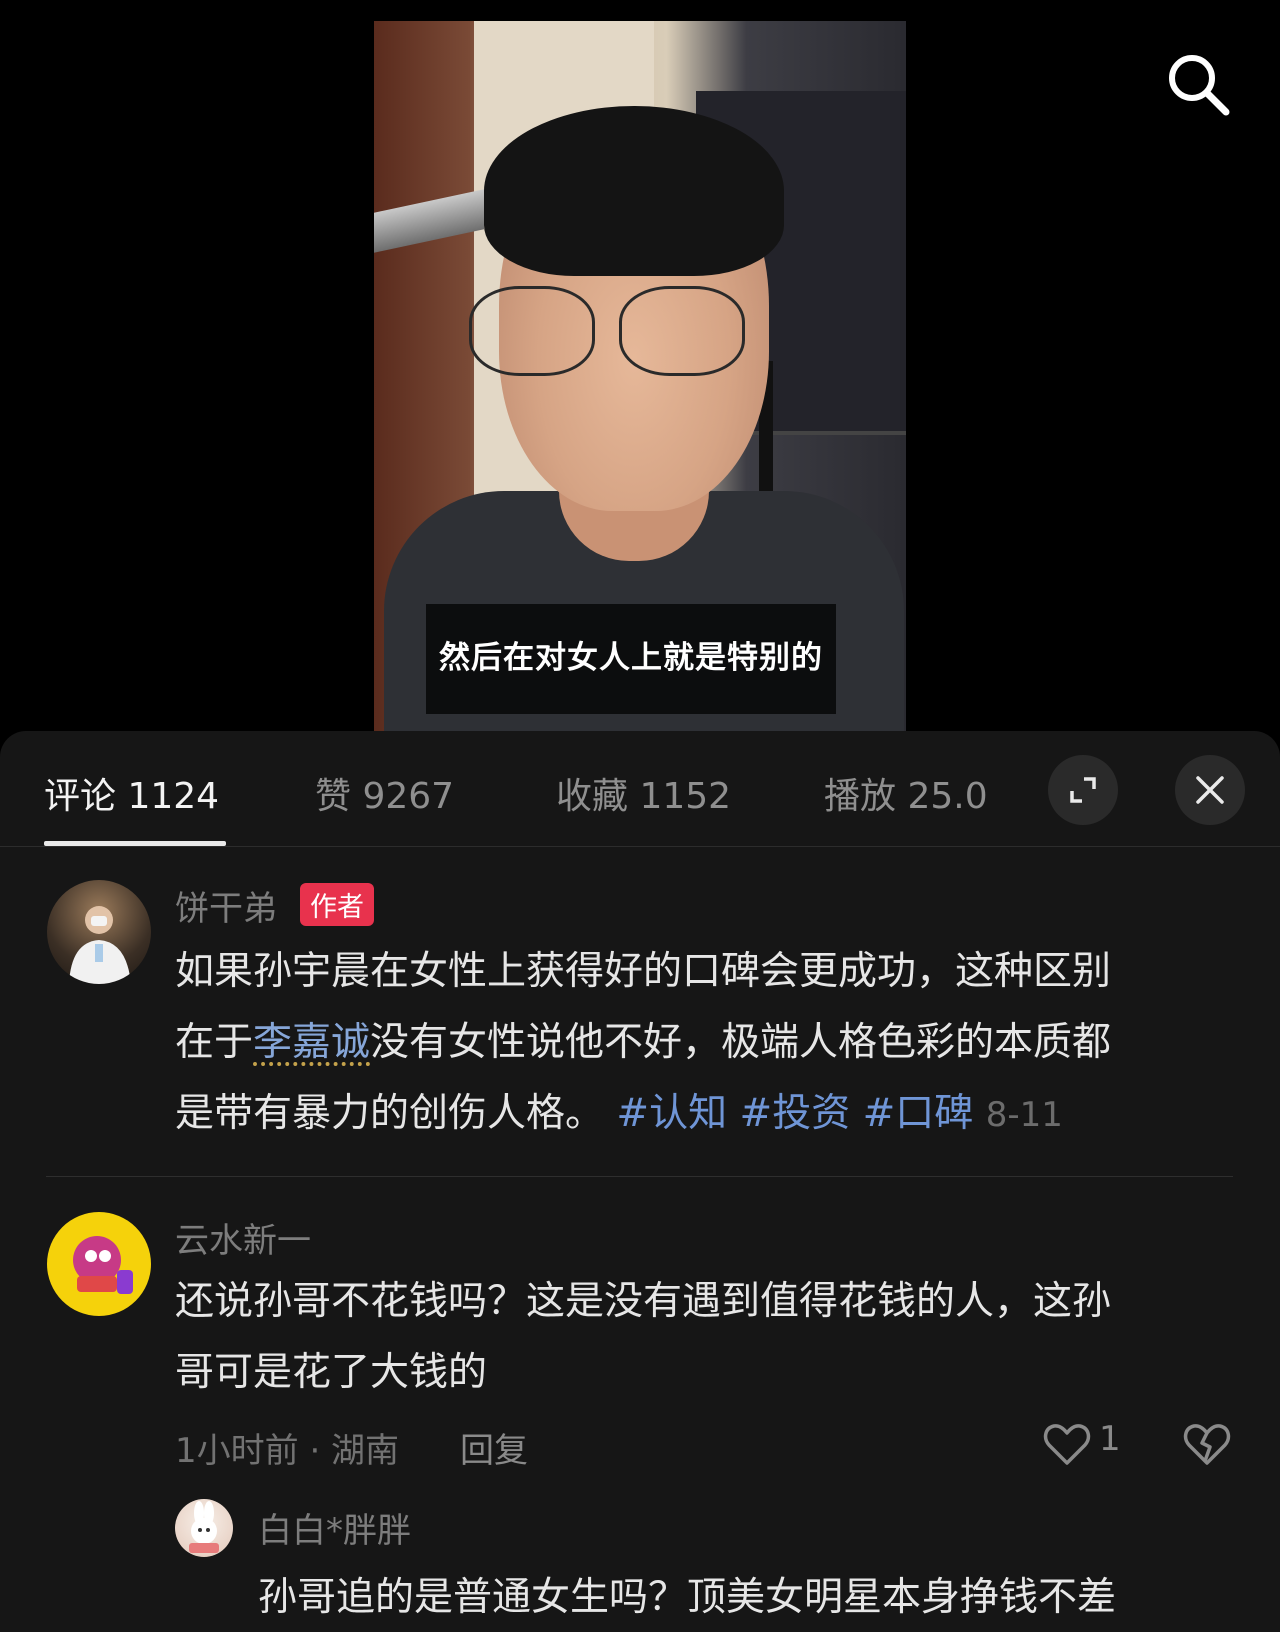  What do you see at coordinates (287, 1451) in the screenshot?
I see `comment-time-location: 1小时前 · 湖南` at bounding box center [287, 1451].